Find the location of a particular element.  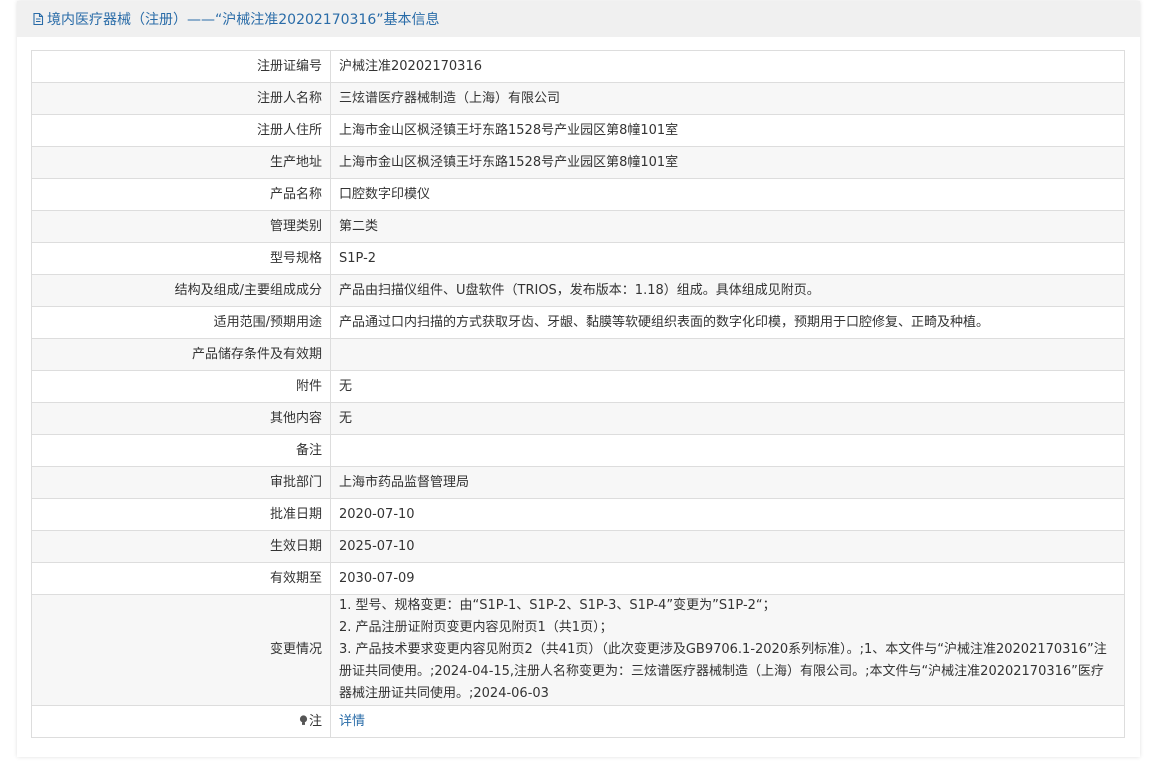

row-value: S1P-2 is located at coordinates (727, 258).